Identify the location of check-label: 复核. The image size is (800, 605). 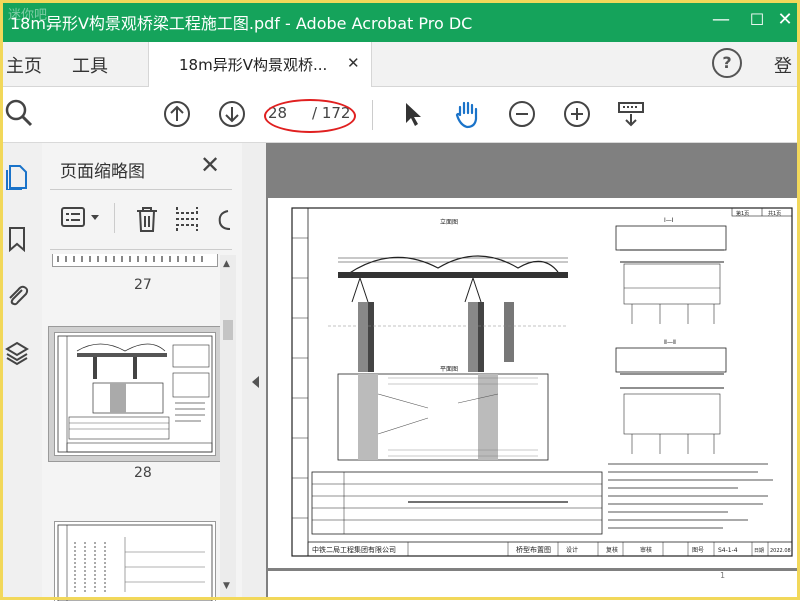
(612, 550).